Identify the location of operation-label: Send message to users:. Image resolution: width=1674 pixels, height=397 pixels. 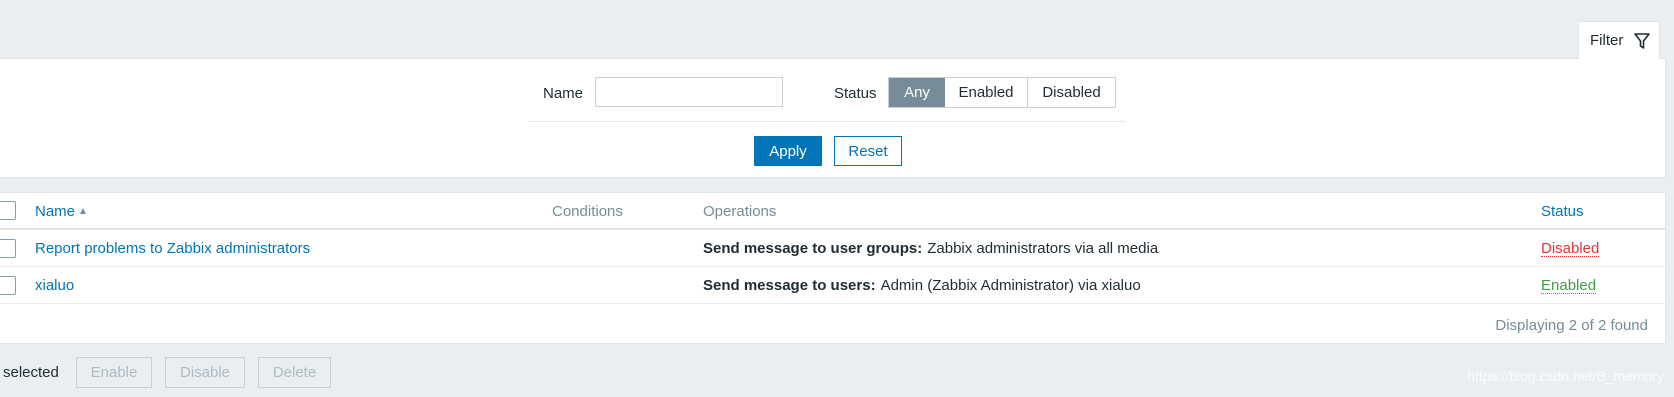
(789, 285).